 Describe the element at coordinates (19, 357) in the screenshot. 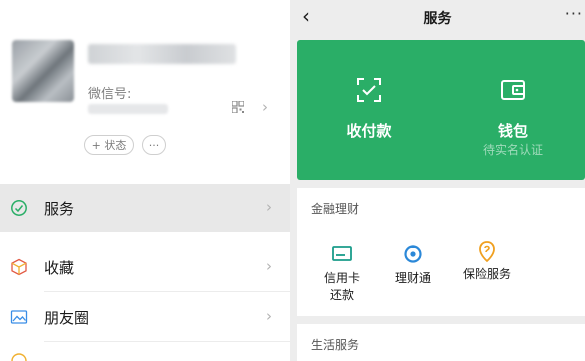

I see `cards-icon` at that location.